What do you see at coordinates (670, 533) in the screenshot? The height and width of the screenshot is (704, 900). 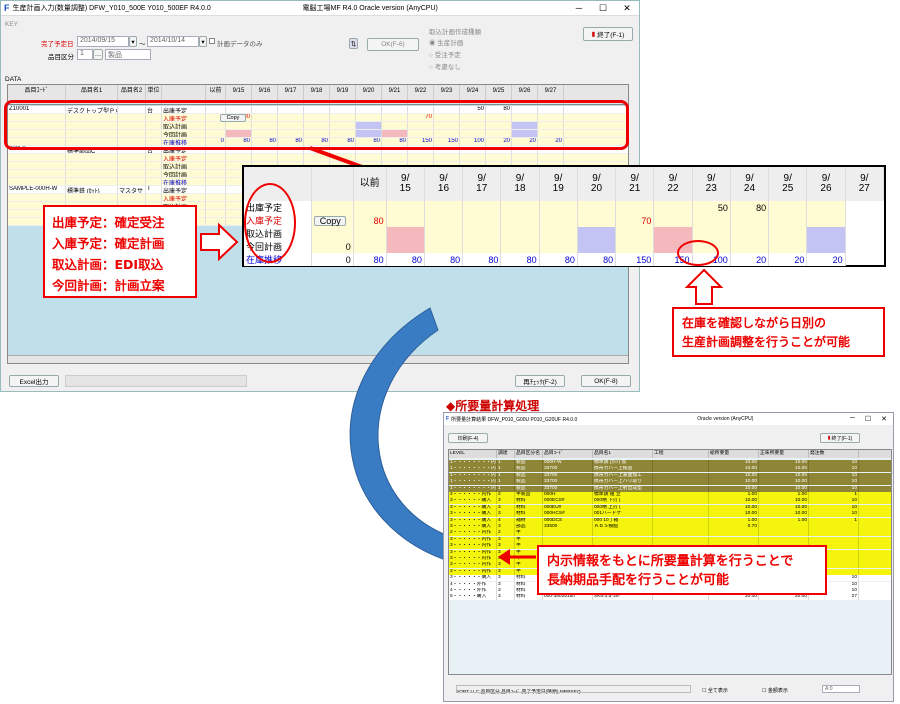 I see `table-row: 2・・・・・・内作 2 半` at bounding box center [670, 533].